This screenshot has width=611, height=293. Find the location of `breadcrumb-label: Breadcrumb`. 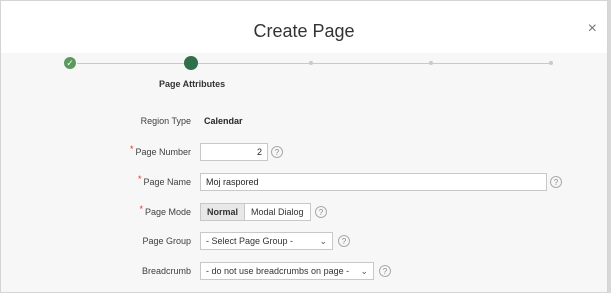

breadcrumb-label: Breadcrumb is located at coordinates (166, 271).